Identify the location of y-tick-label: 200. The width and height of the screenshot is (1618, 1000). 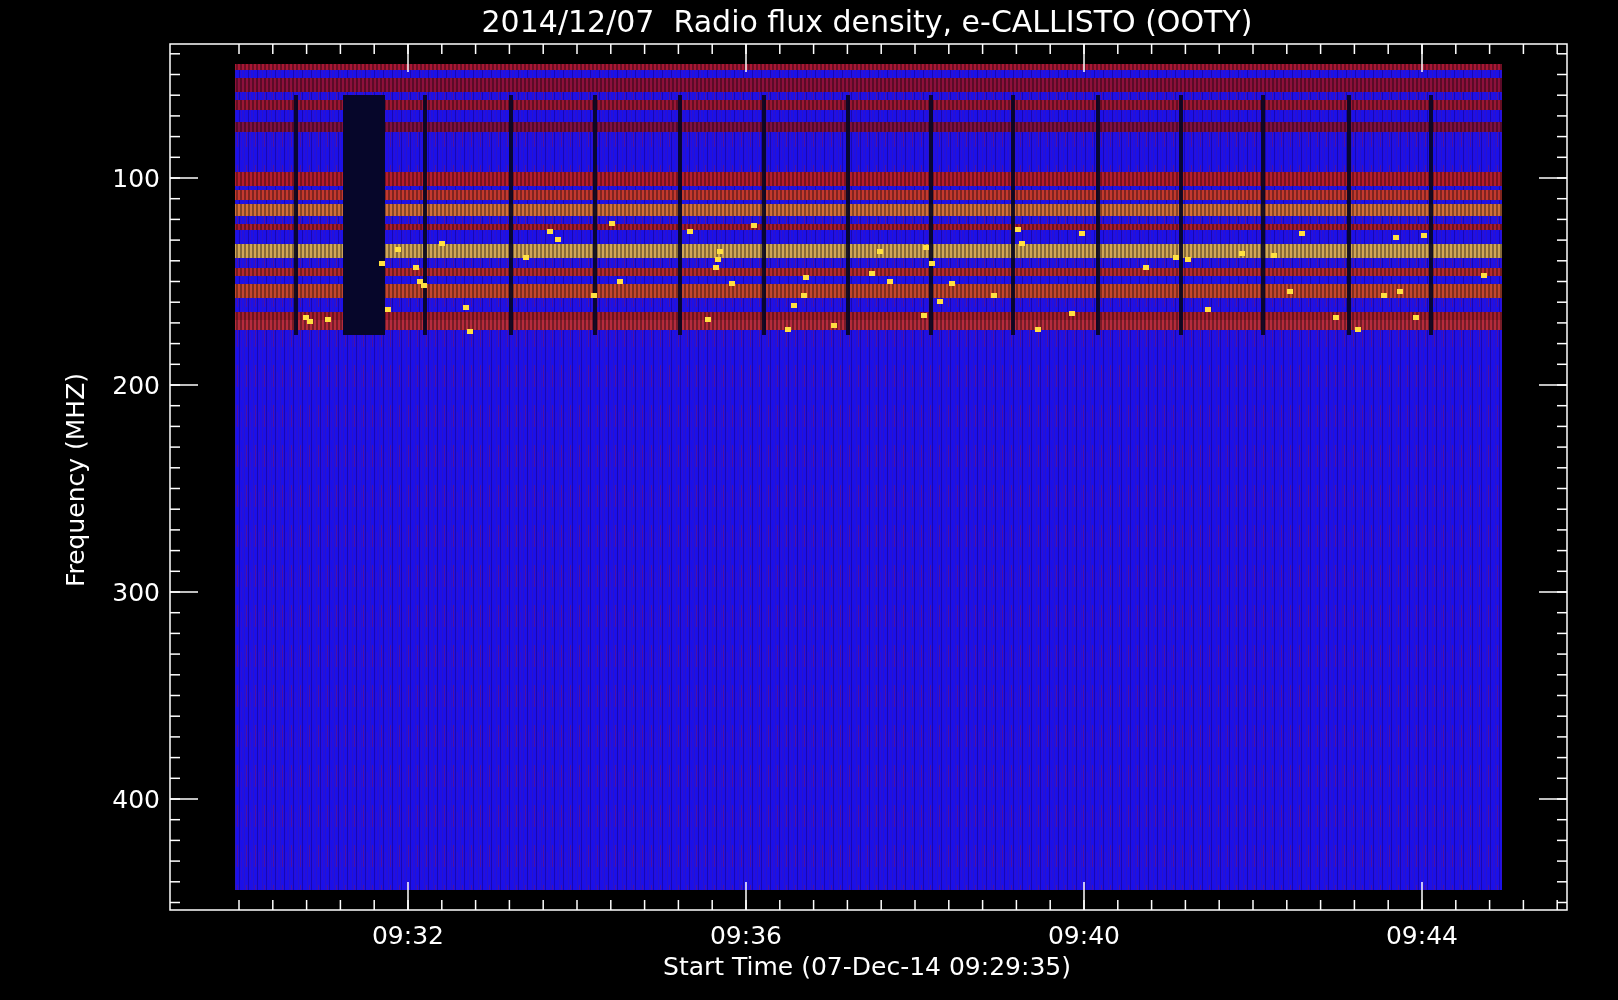
(136, 385).